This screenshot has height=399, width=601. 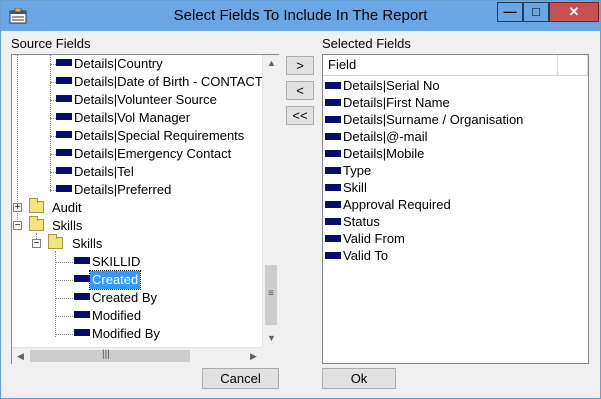 I want to click on list-item-label: Details|Serial No, so click(x=391, y=85).